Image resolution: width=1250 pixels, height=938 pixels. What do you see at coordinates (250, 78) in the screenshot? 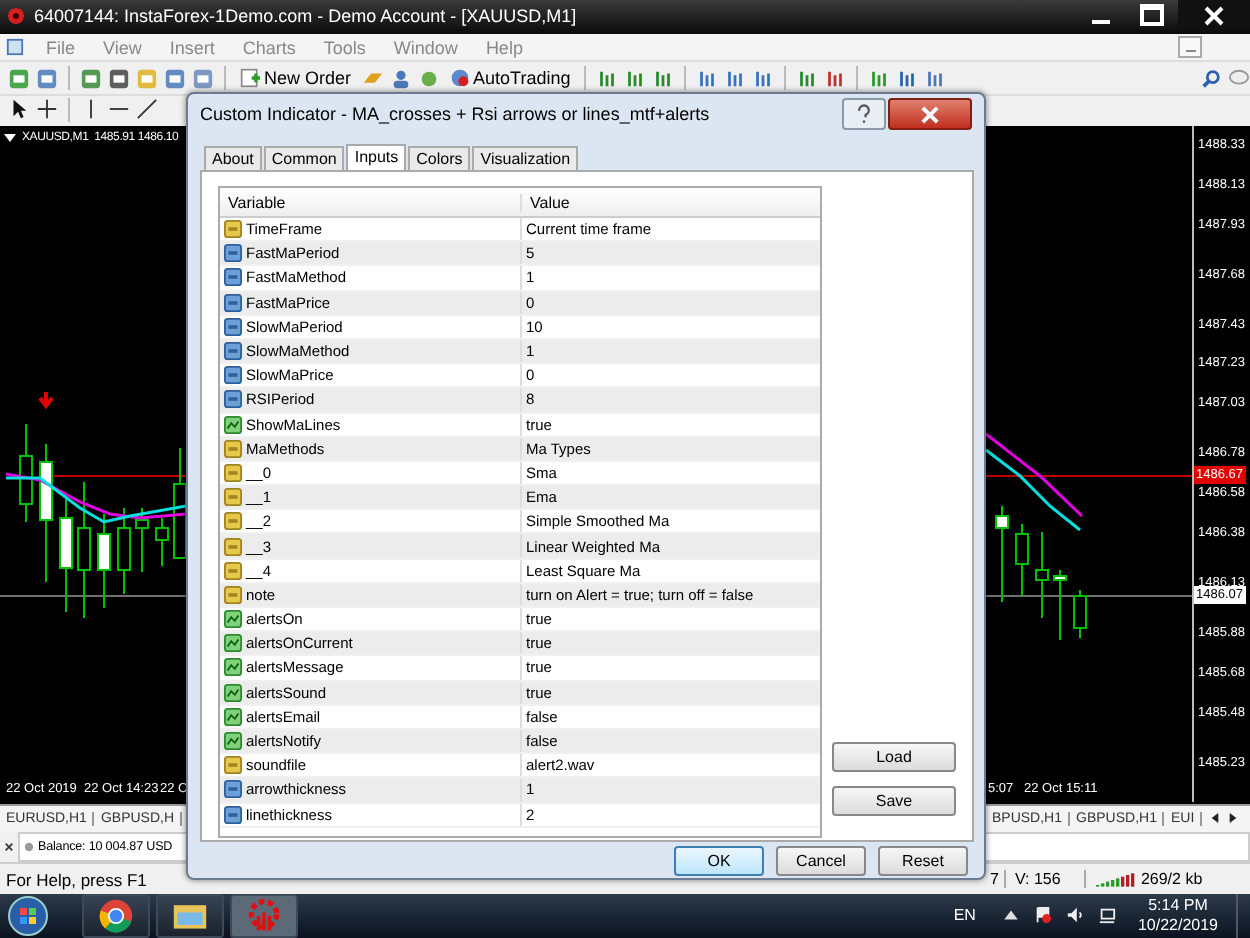
I see `add-document-icon` at bounding box center [250, 78].